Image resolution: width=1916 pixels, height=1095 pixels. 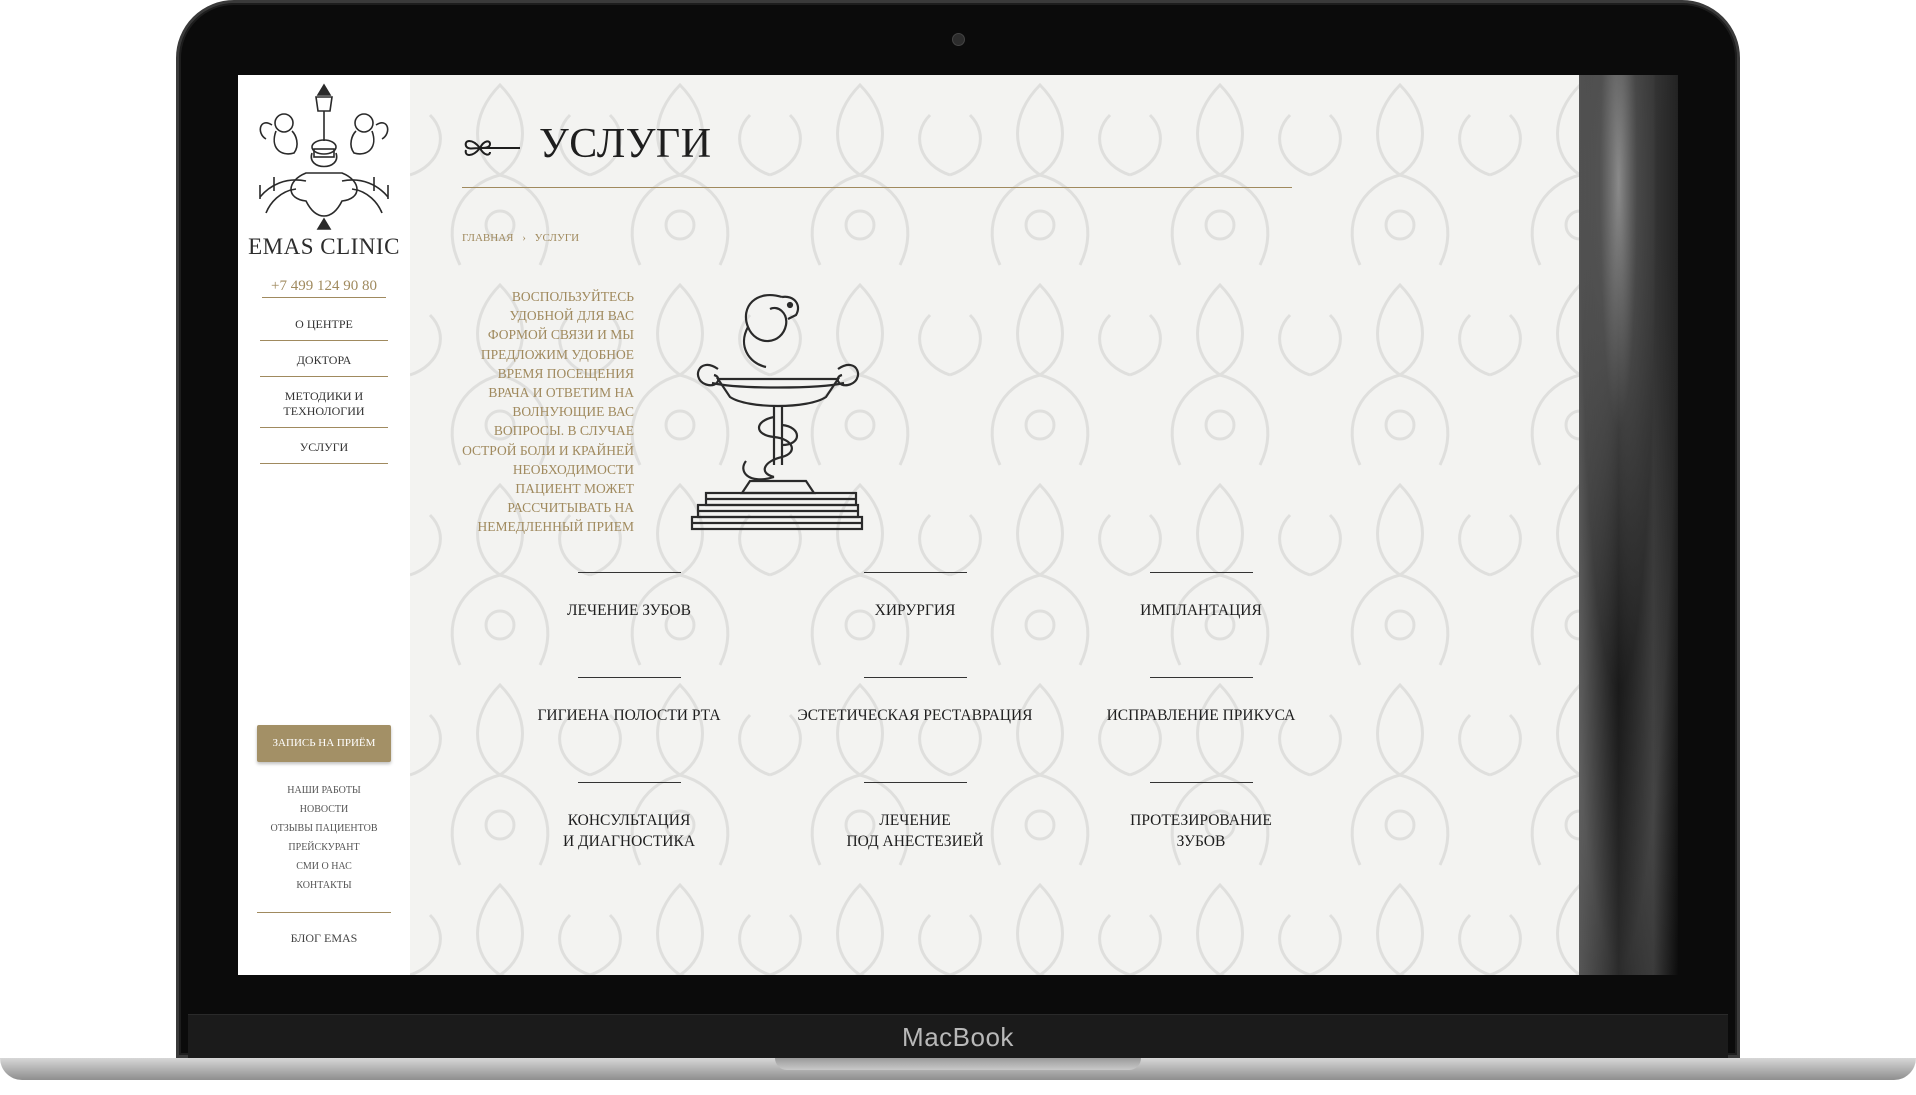 What do you see at coordinates (324, 408) in the screenshot?
I see `nav-item-methods: МЕТОДИКИ И ТЕХНОЛОГИИ` at bounding box center [324, 408].